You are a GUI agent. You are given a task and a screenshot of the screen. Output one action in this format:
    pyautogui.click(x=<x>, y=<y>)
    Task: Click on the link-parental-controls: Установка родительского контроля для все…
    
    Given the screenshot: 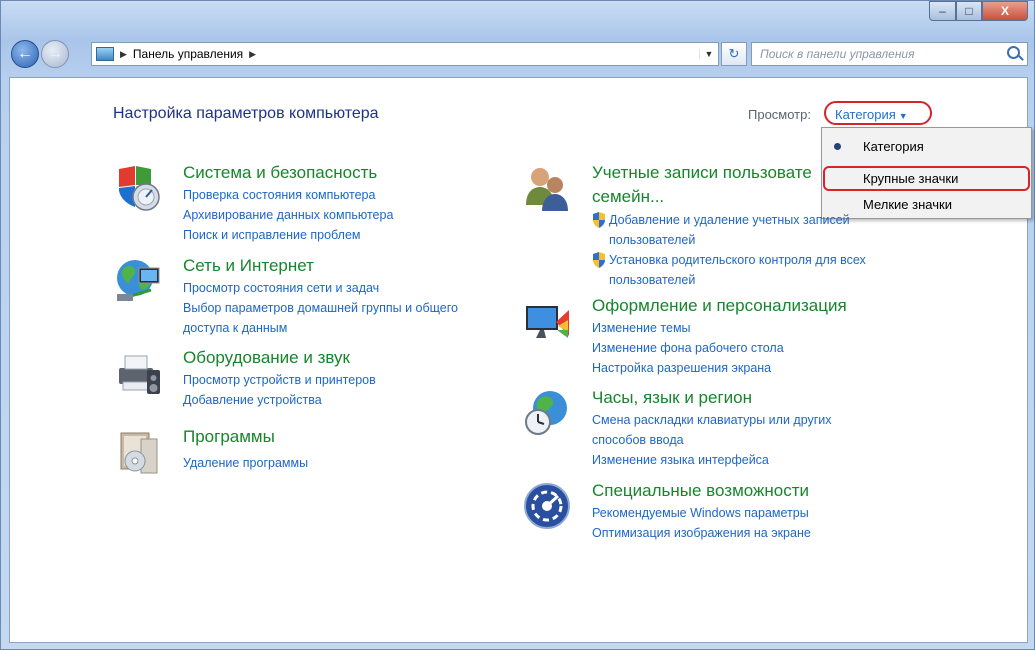 What is the action you would take?
    pyautogui.click(x=729, y=260)
    